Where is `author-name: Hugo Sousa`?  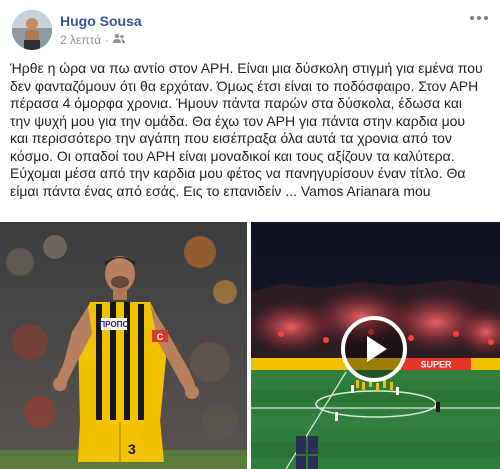
author-name: Hugo Sousa is located at coordinates (101, 21).